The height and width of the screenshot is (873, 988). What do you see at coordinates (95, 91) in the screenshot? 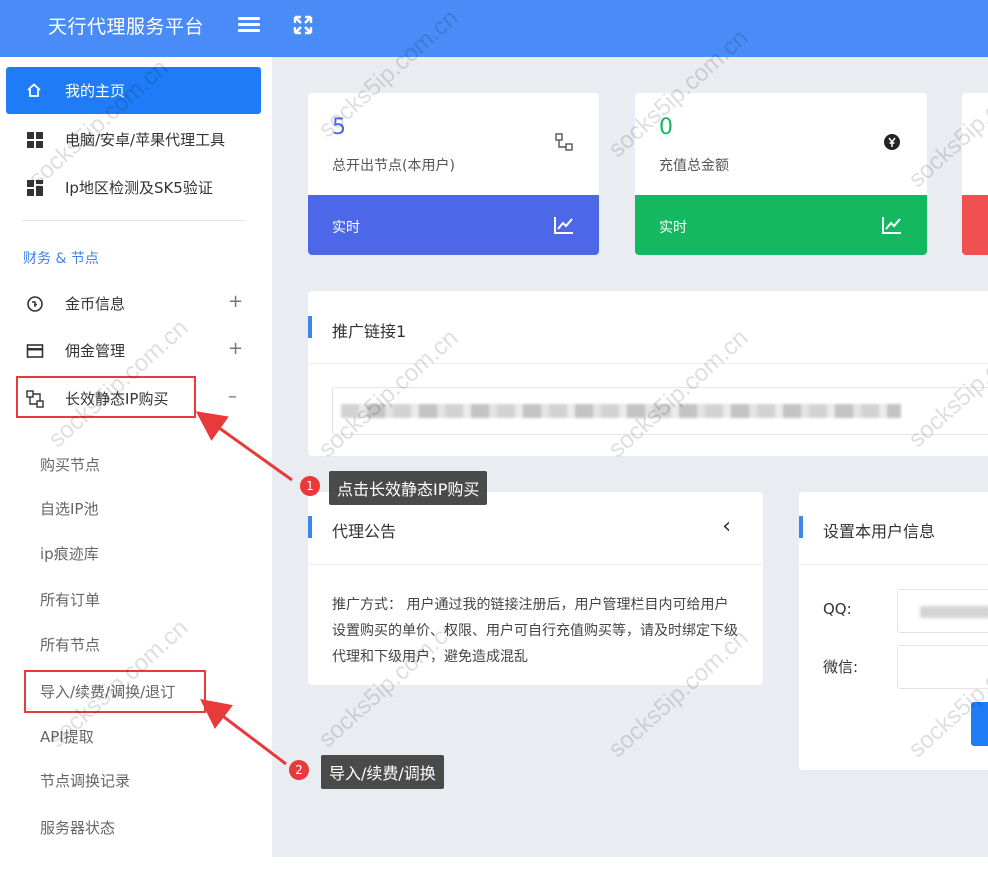
I see `sidebar-item-label: 我的主页` at bounding box center [95, 91].